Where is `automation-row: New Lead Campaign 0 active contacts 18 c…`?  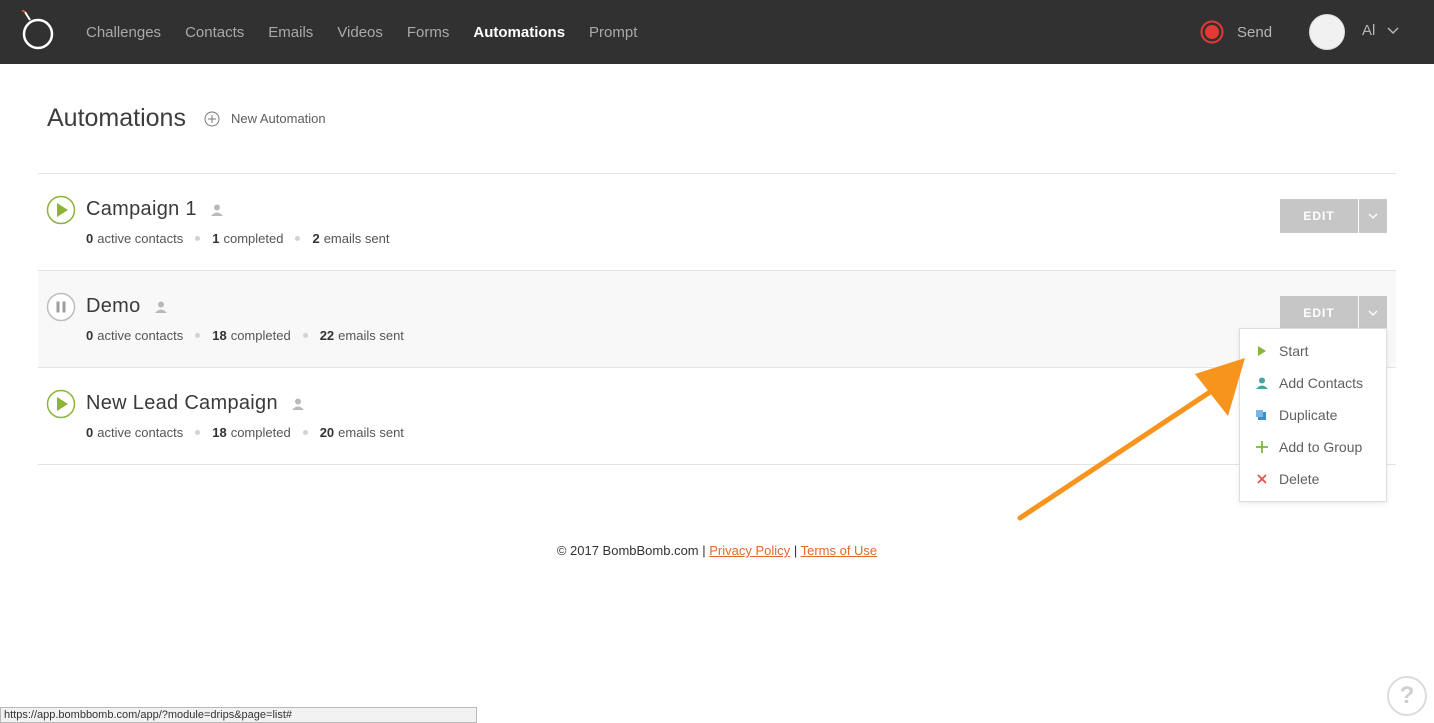 automation-row: New Lead Campaign 0 active contacts 18 c… is located at coordinates (717, 416).